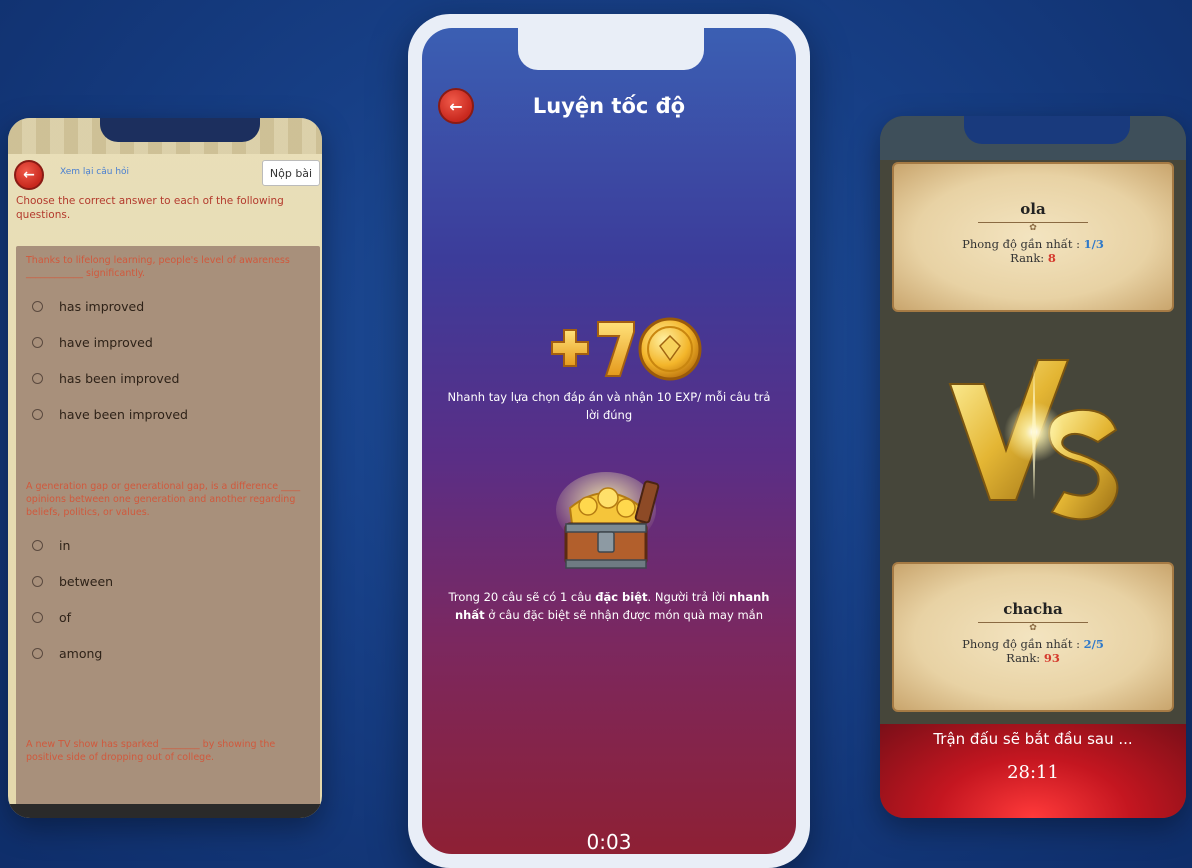 Image resolution: width=1192 pixels, height=868 pixels. Describe the element at coordinates (291, 173) in the screenshot. I see `submit-button: Nộp bài` at that location.